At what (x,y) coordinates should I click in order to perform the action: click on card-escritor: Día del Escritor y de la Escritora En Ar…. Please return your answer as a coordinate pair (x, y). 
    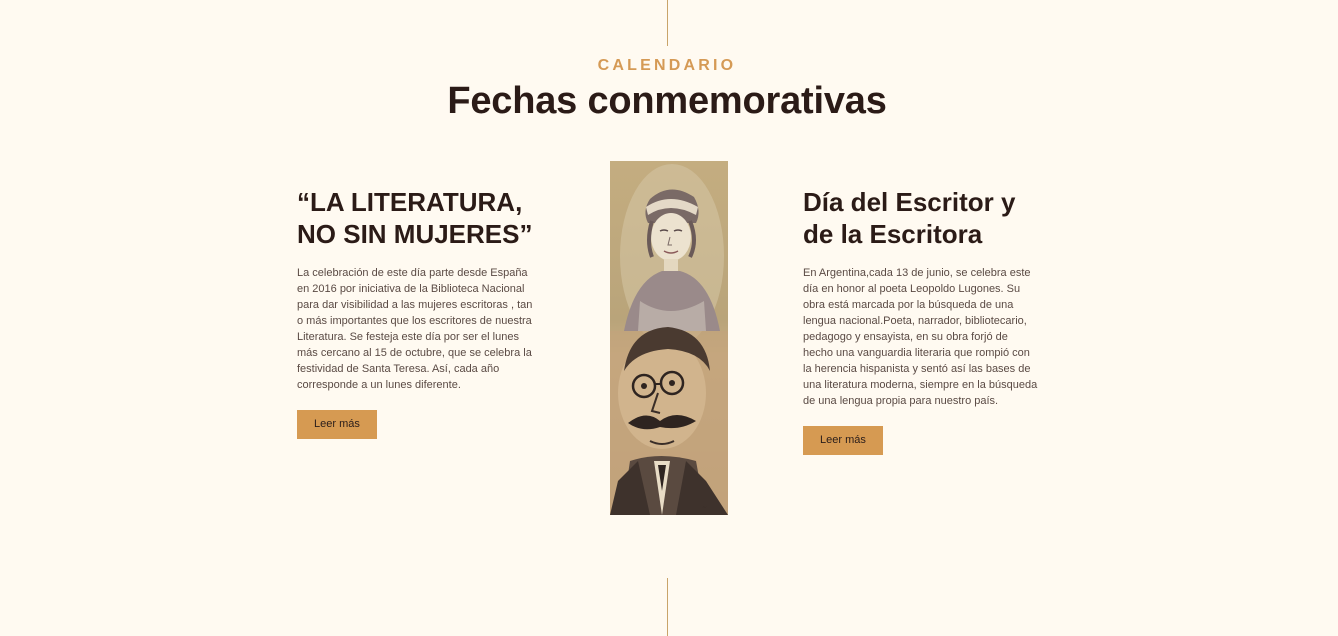
    Looking at the image, I should click on (923, 320).